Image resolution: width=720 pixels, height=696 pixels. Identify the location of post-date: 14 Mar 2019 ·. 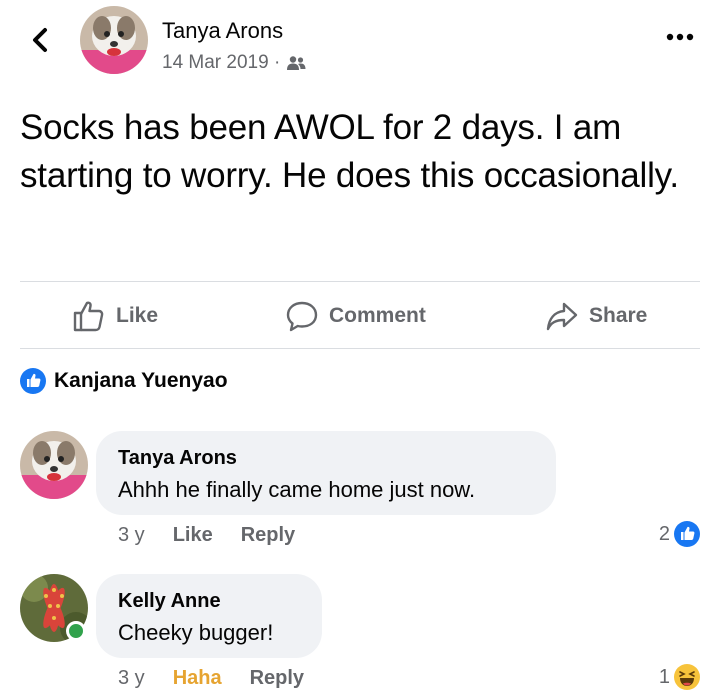
(221, 63).